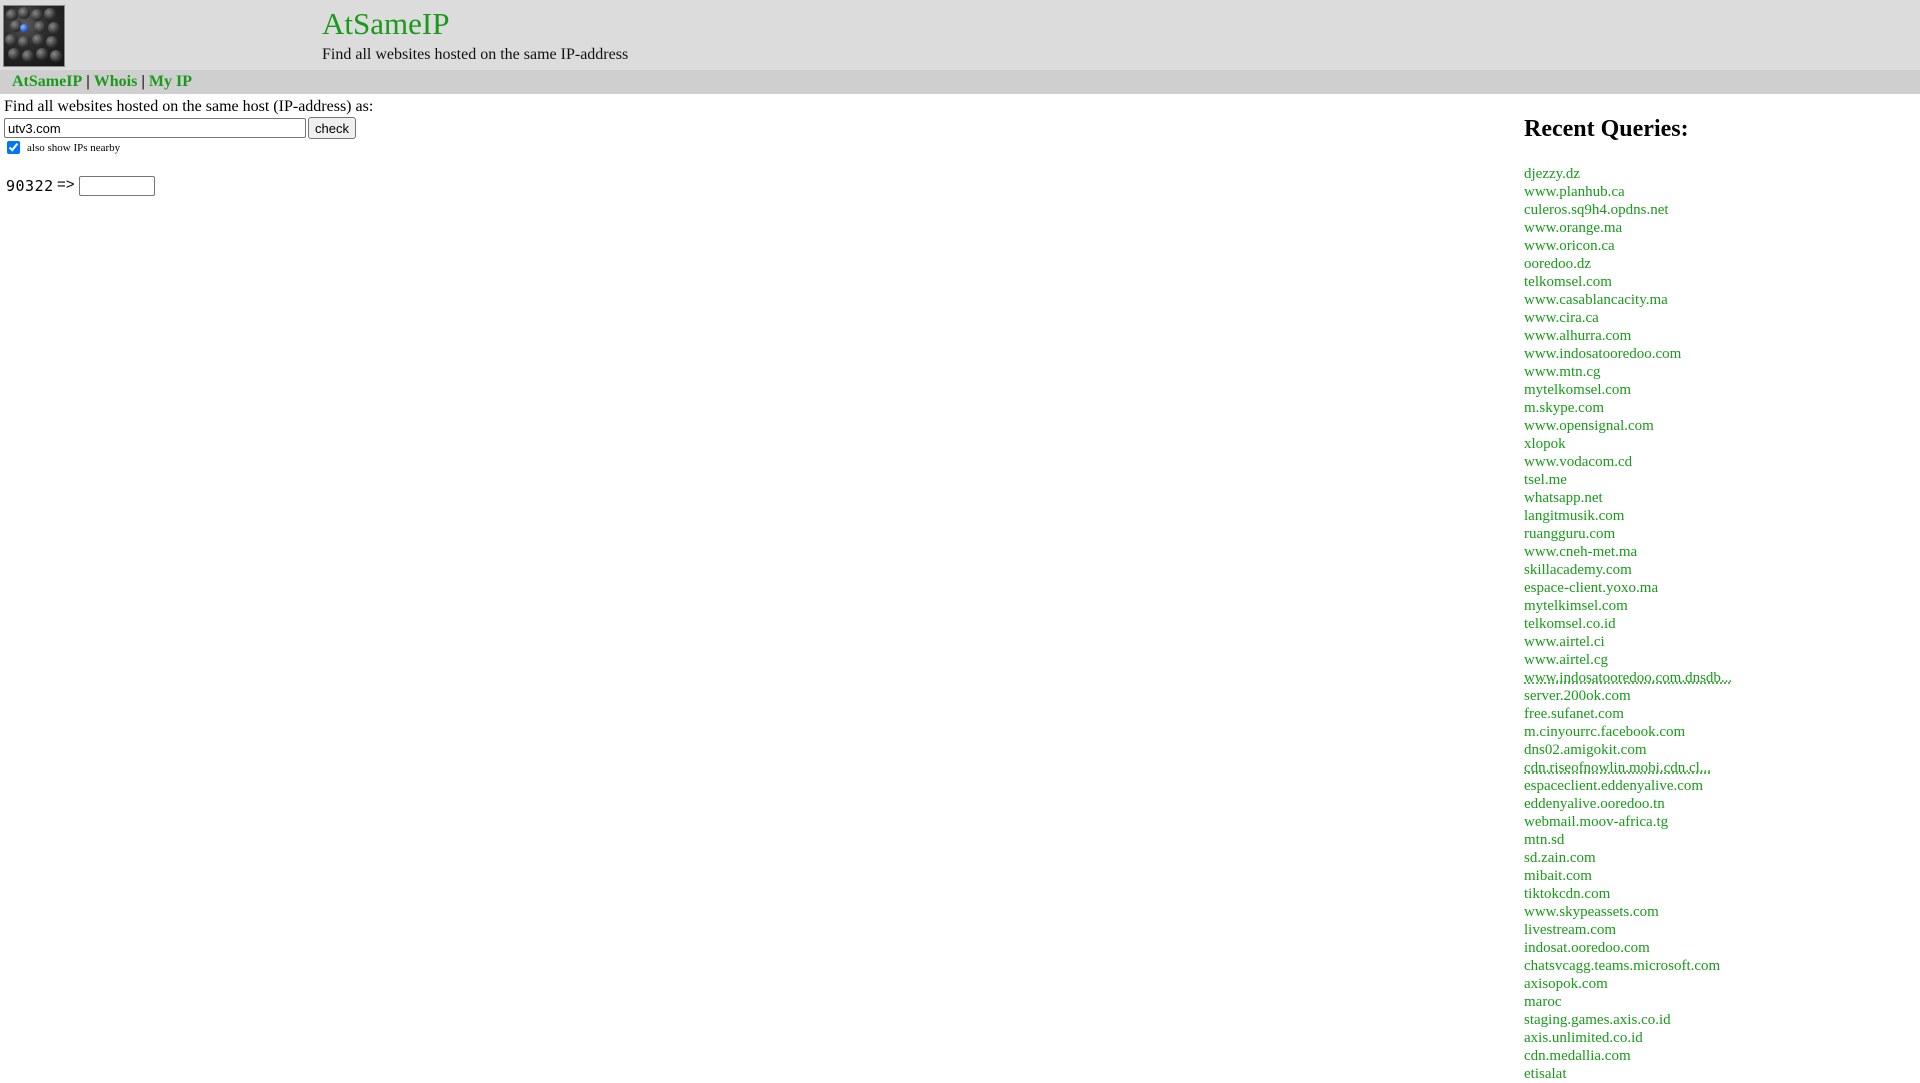 The width and height of the screenshot is (1920, 1083). Describe the element at coordinates (1628, 282) in the screenshot. I see `recent-query-item: telkomsel.com` at that location.